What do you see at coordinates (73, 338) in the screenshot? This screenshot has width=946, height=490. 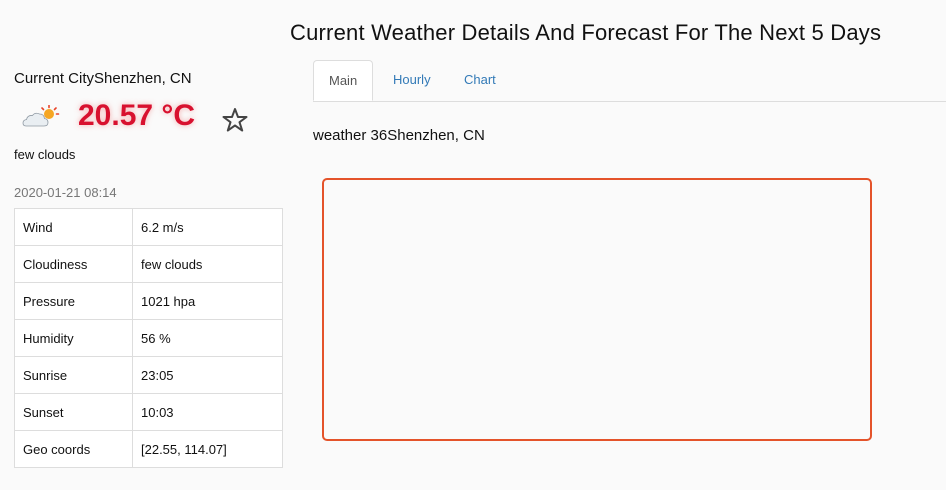 I see `detail-label: Humidity` at bounding box center [73, 338].